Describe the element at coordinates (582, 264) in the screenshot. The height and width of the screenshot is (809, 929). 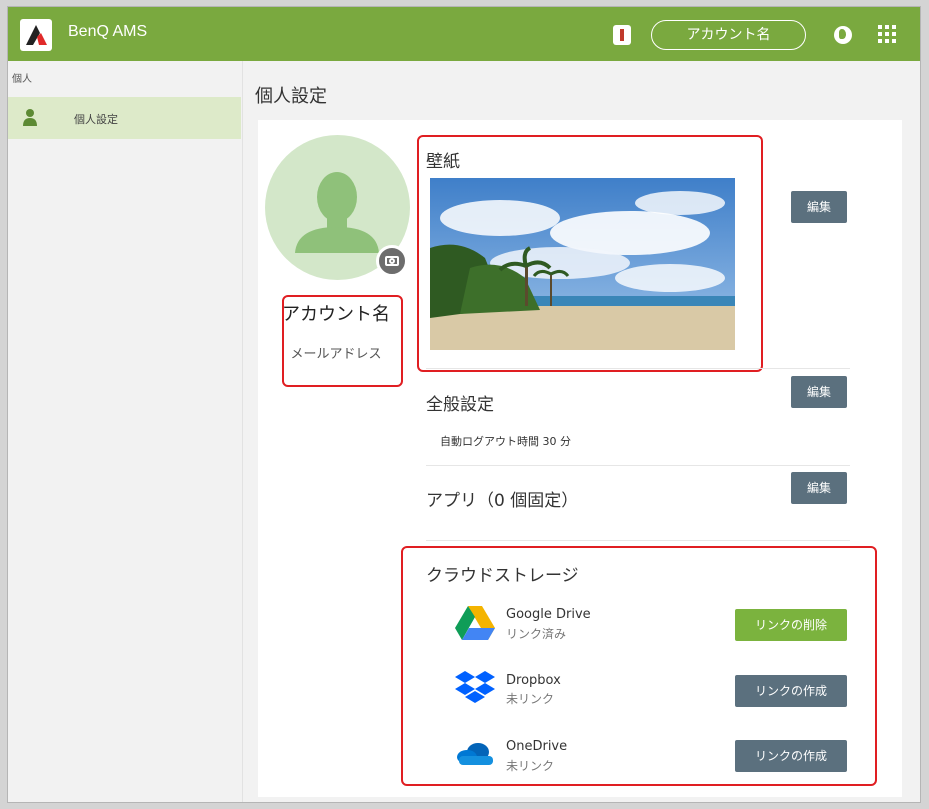
I see `wallpaper-image` at that location.